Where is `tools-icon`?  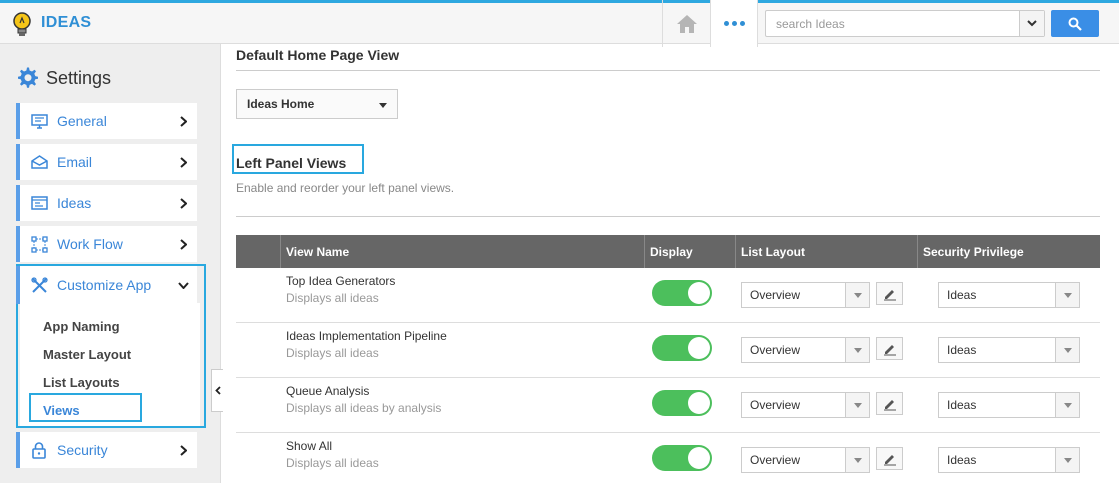
tools-icon is located at coordinates (39, 285).